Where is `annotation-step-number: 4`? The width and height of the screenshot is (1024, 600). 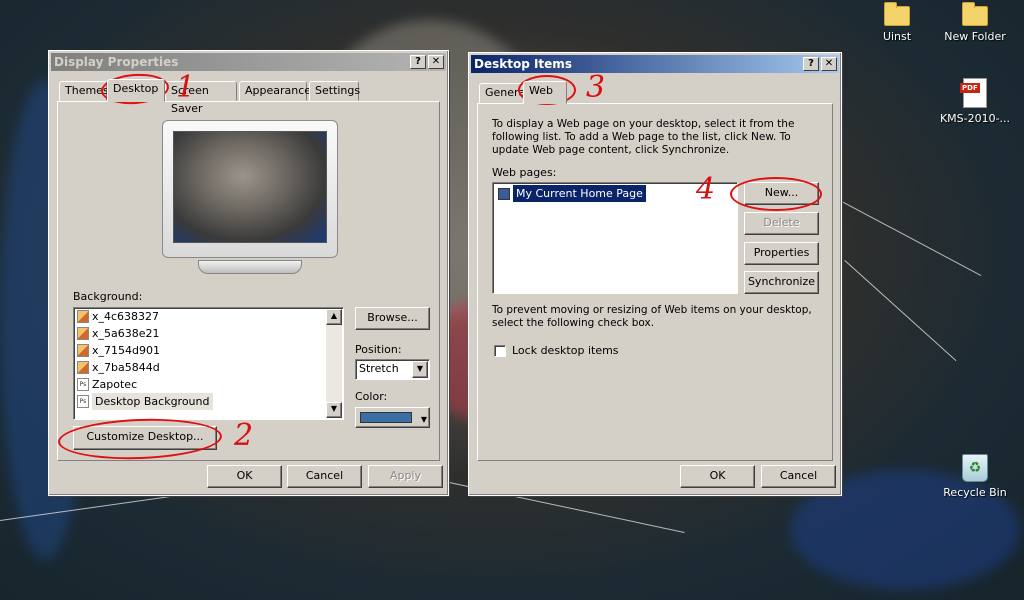 annotation-step-number: 4 is located at coordinates (706, 189).